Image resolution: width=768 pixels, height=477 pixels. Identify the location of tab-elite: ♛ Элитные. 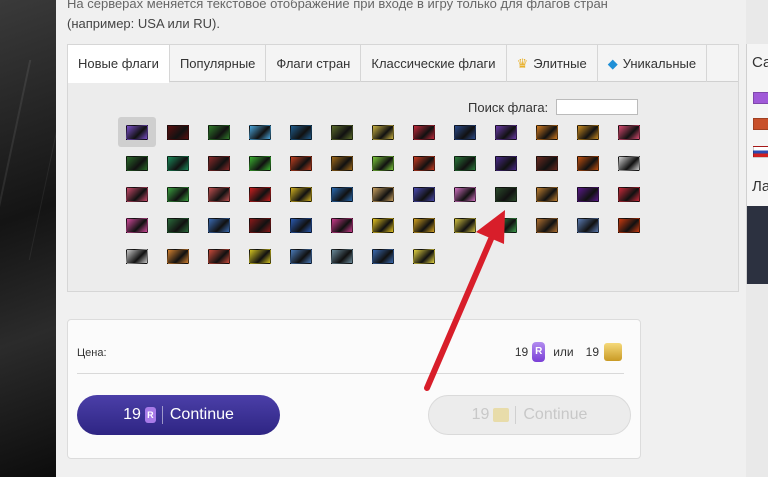
(552, 63).